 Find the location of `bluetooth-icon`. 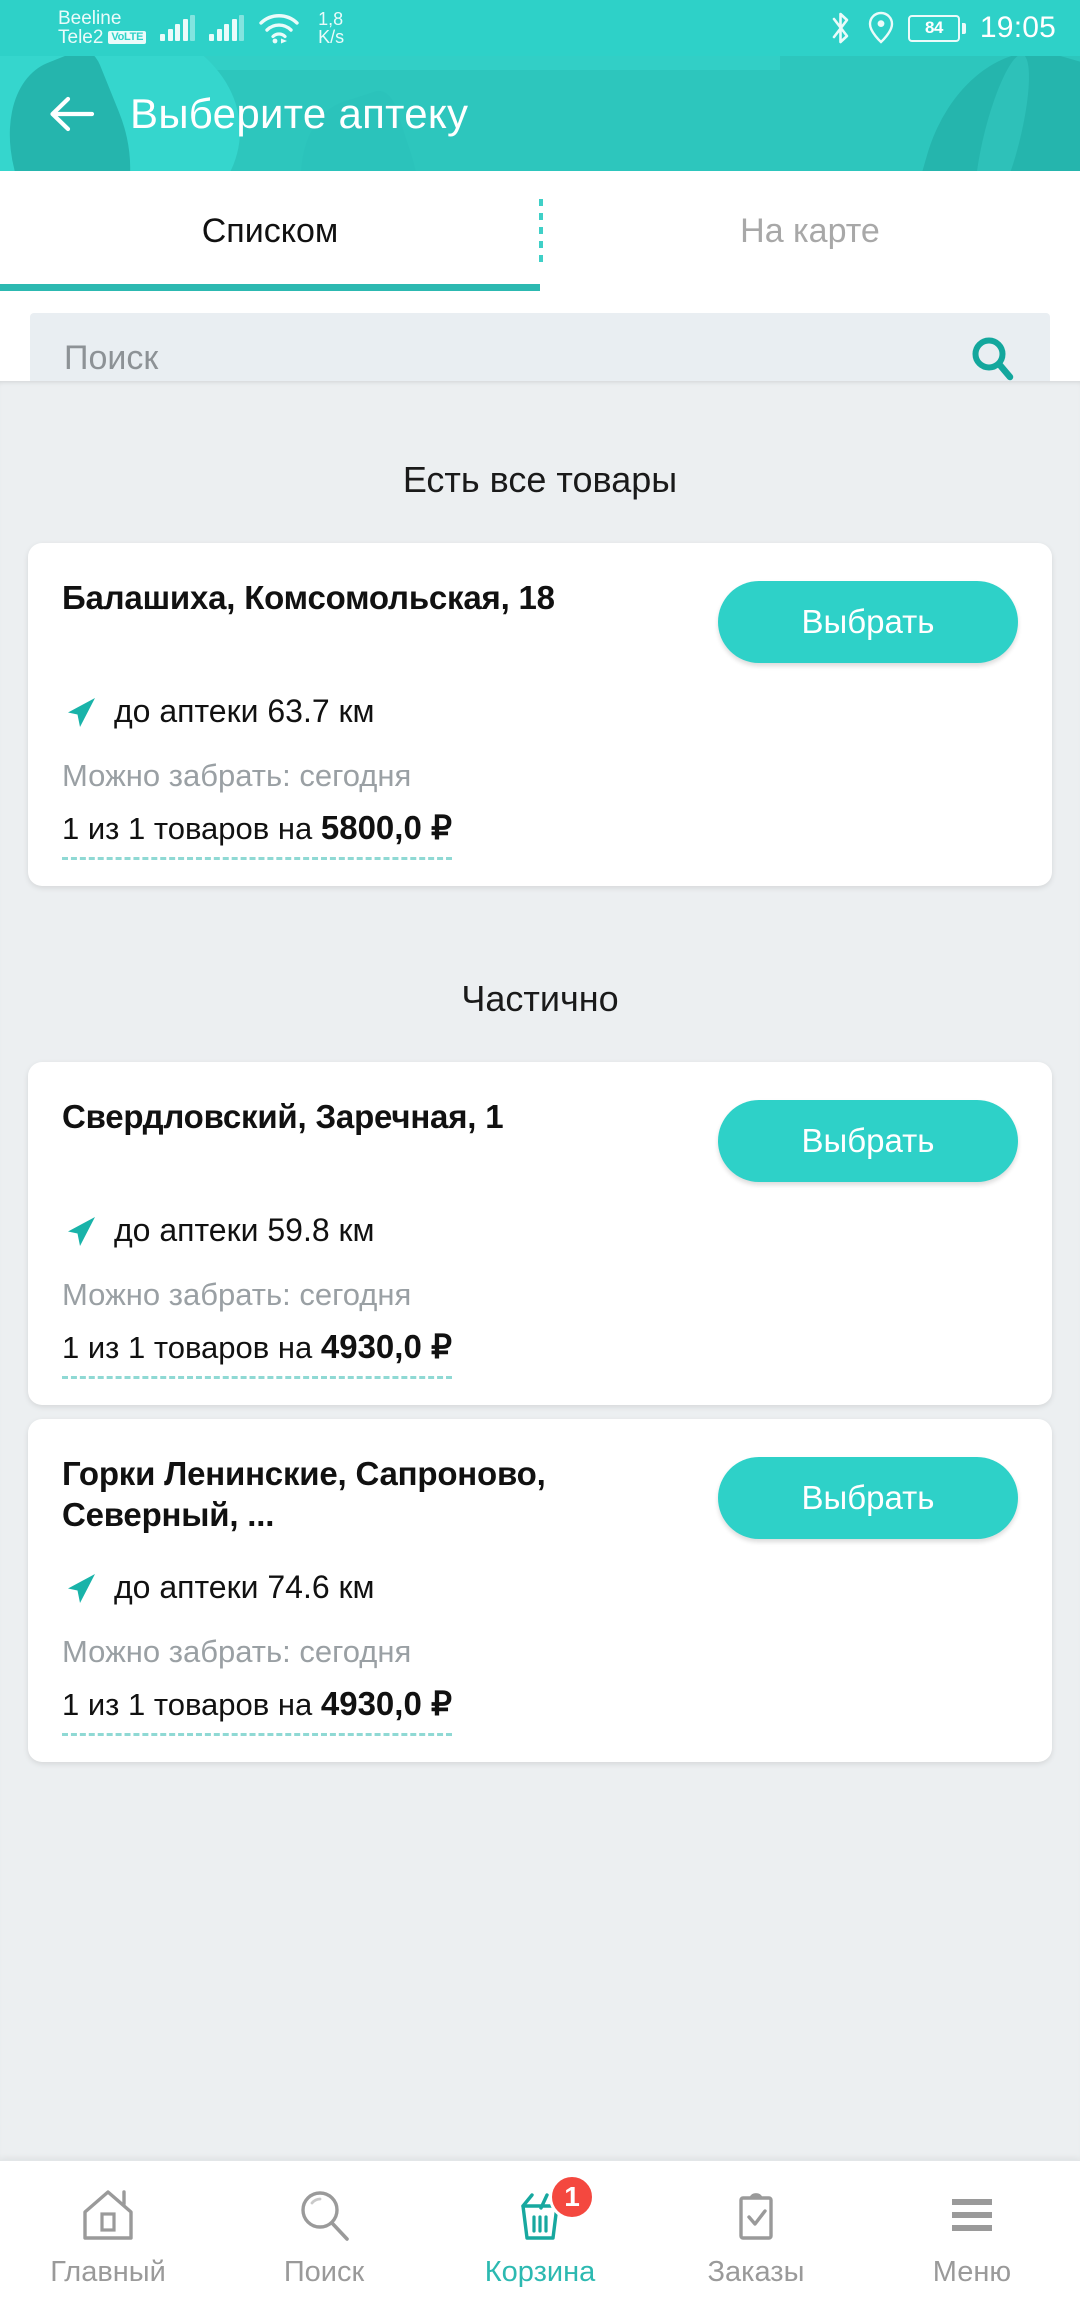

bluetooth-icon is located at coordinates (840, 28).